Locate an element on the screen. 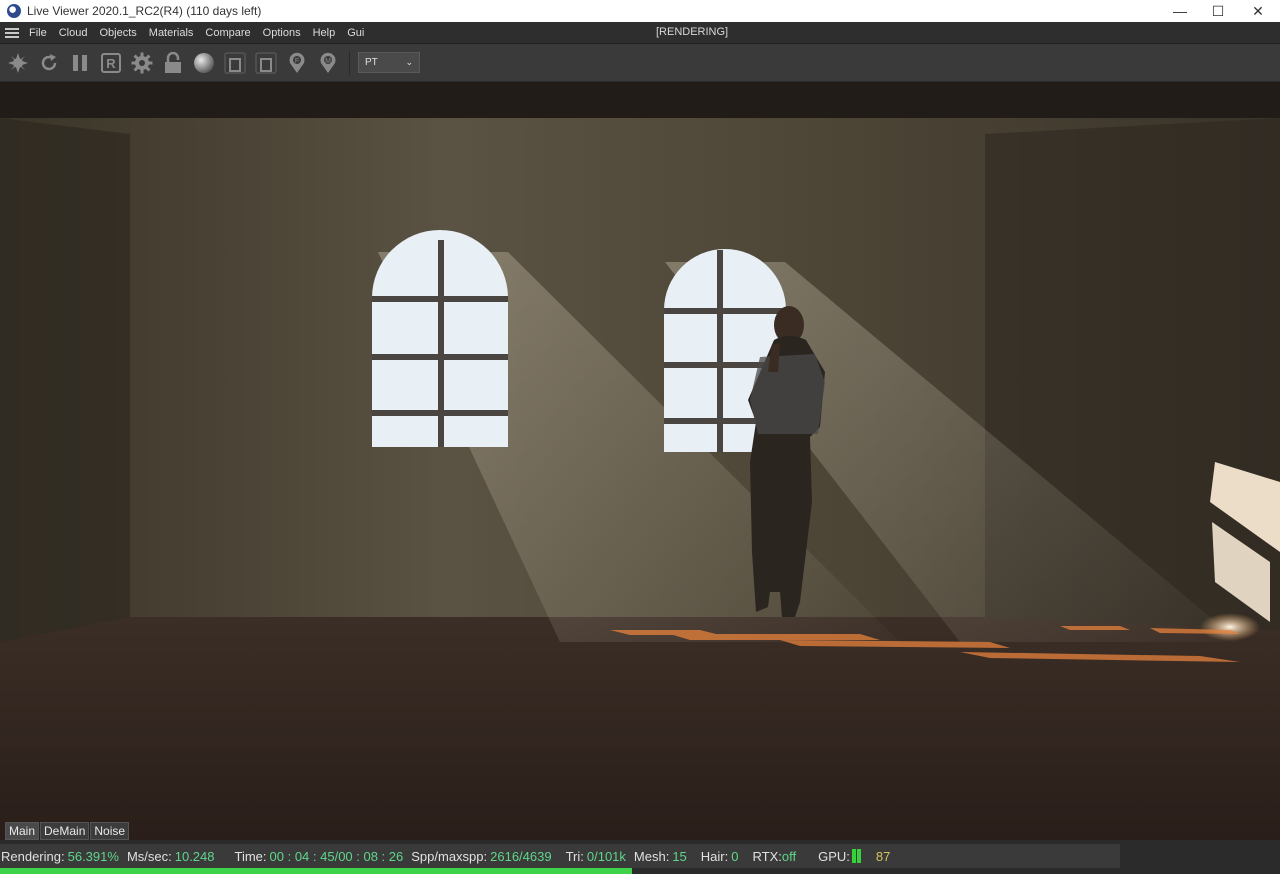  kernel-select-value: PT is located at coordinates (371, 62).